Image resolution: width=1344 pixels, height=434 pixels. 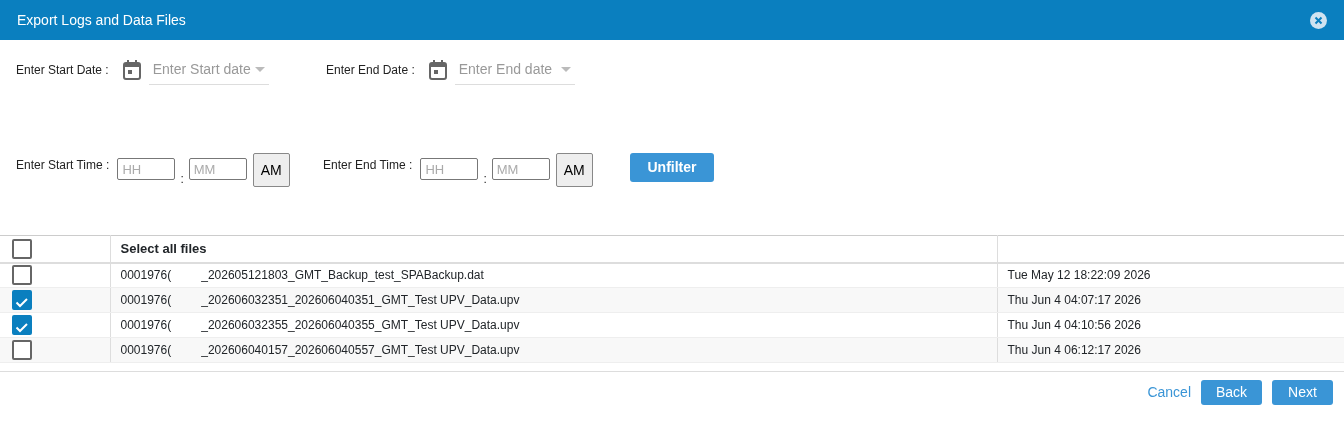 I want to click on unfilter-button: Unfilter, so click(x=672, y=167).